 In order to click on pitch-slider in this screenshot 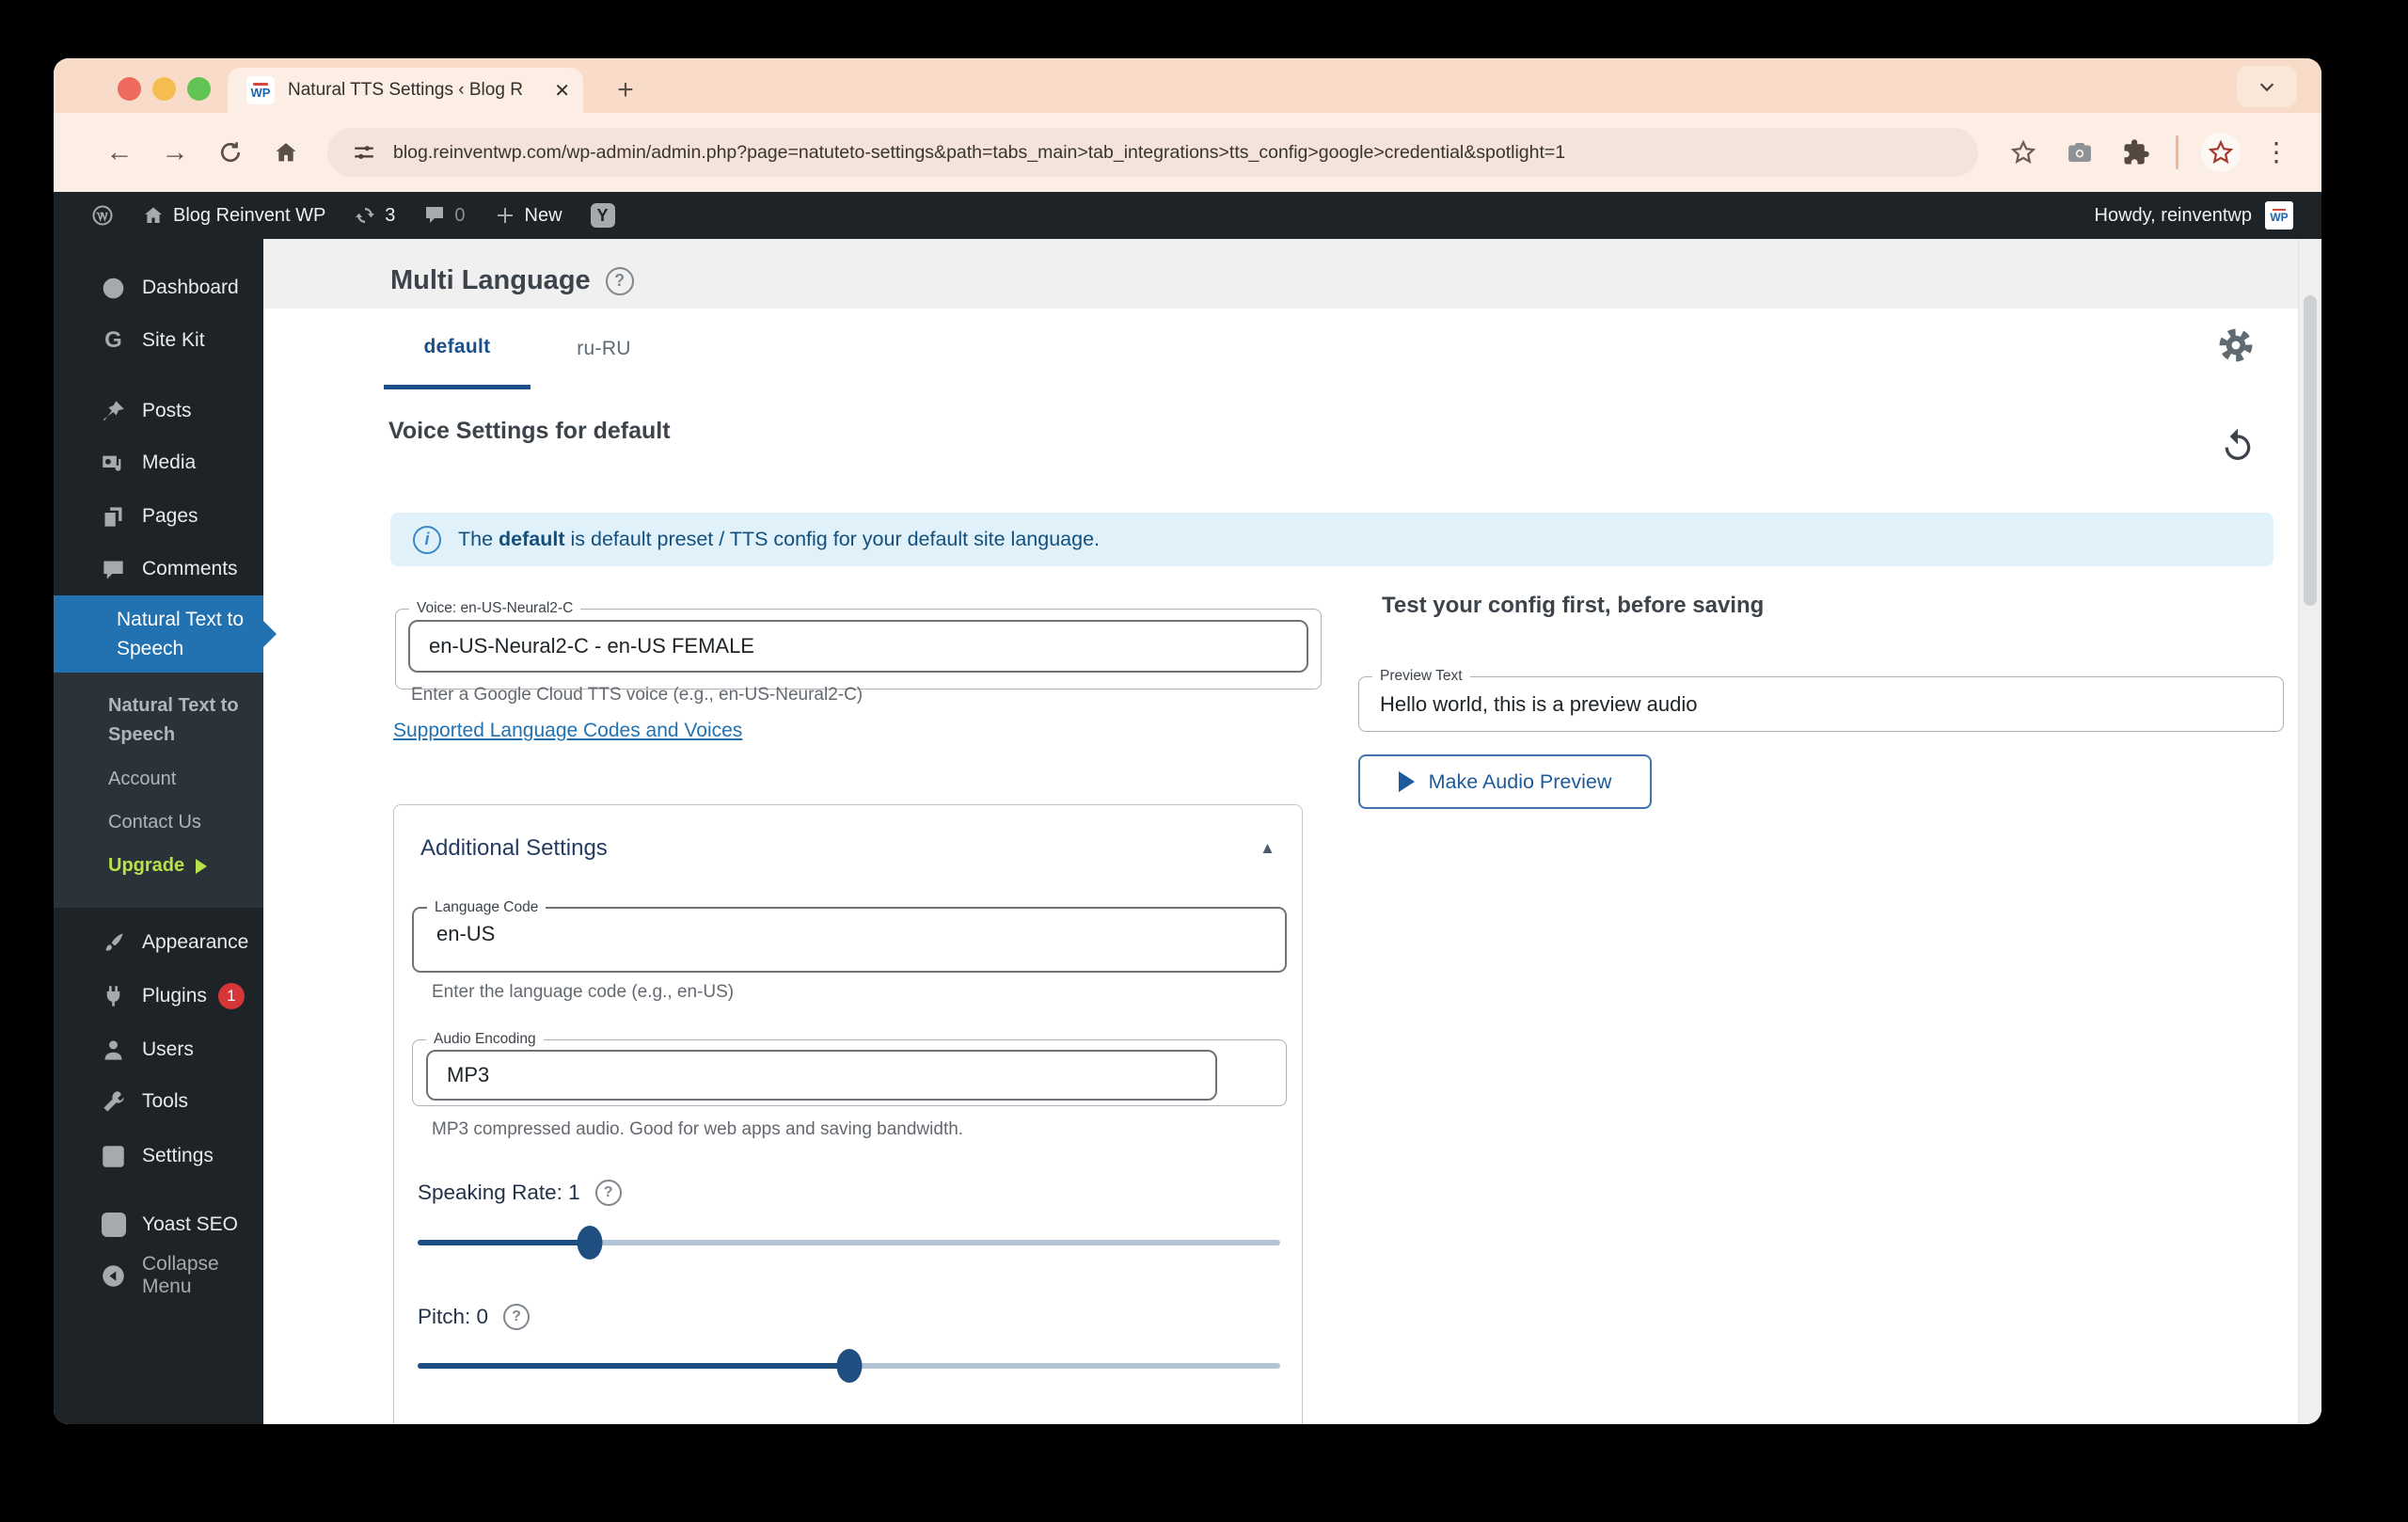, I will do `click(849, 1366)`.